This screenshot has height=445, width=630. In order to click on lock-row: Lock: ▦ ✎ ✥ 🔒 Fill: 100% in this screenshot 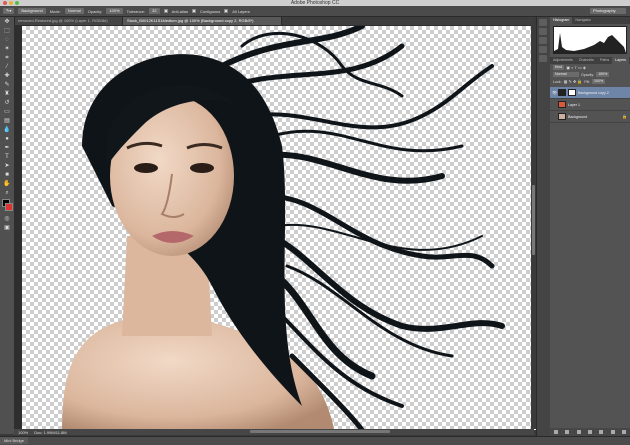, I will do `click(590, 81)`.